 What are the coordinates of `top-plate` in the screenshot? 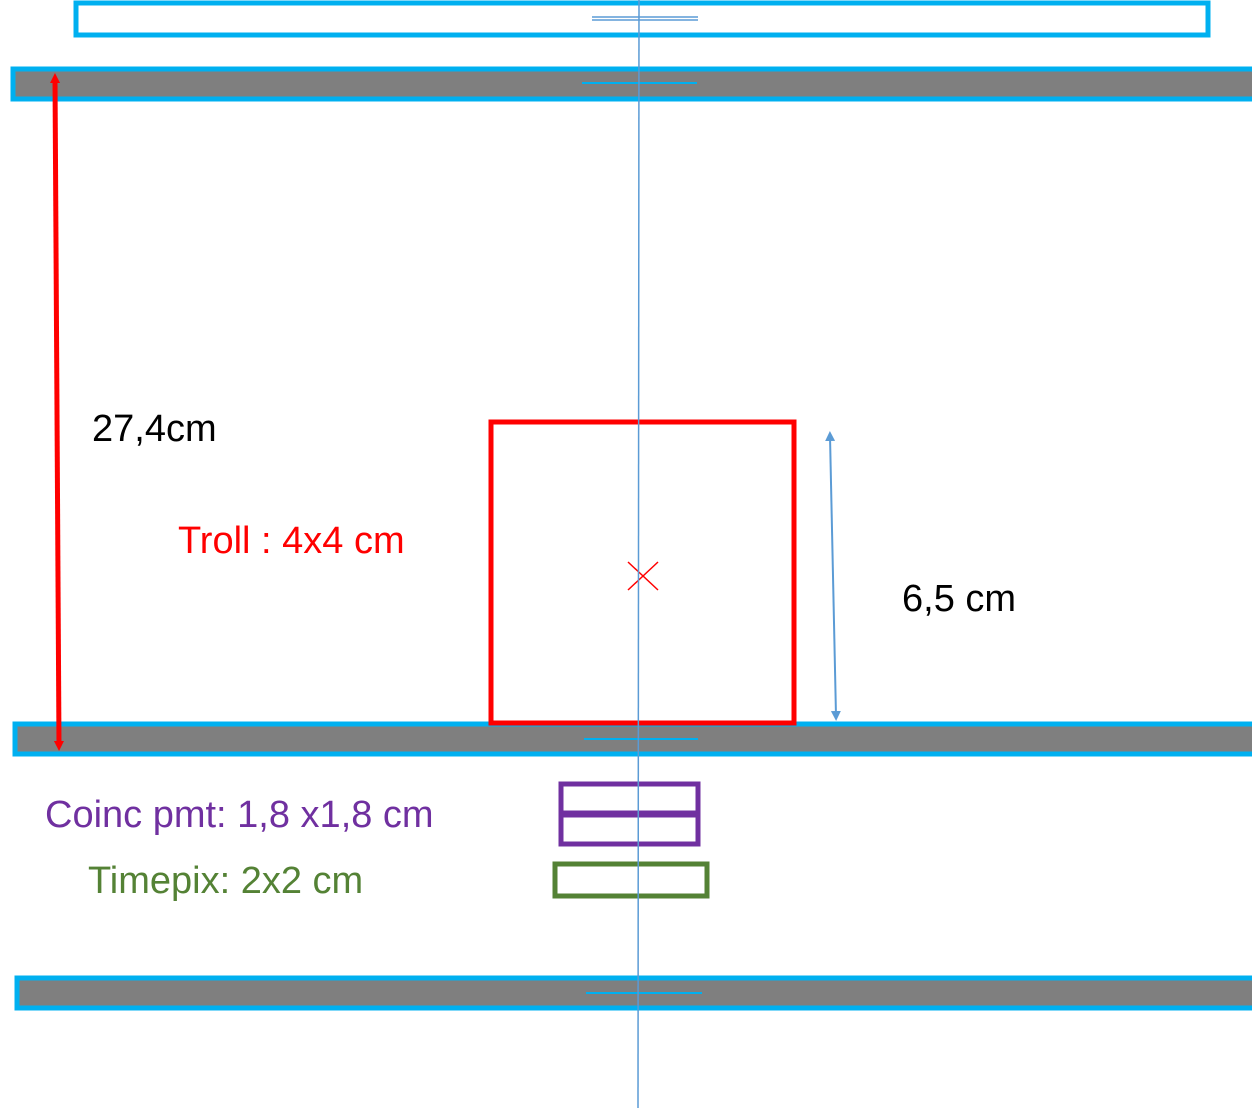 It's located at (642, 19).